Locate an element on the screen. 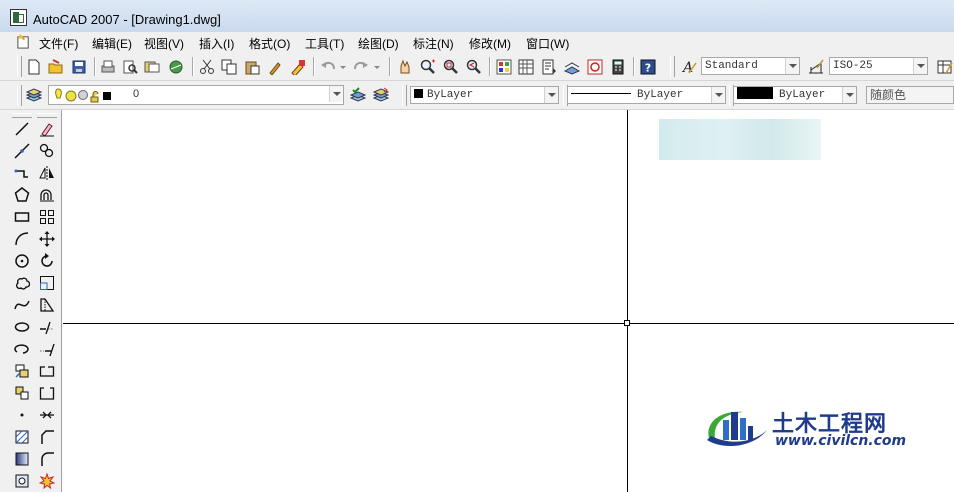 This screenshot has width=954, height=492. scale-icon is located at coordinates (47, 283).